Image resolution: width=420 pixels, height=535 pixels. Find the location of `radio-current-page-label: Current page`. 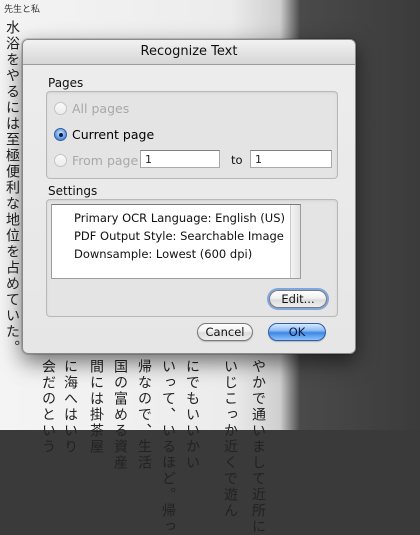

radio-current-page-label: Current page is located at coordinates (113, 134).